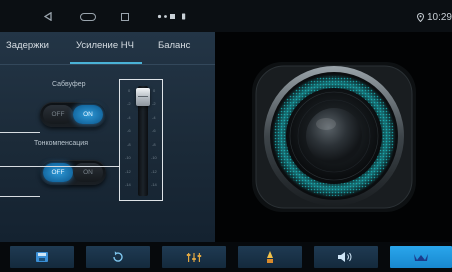  I want to click on bottom-toolbar, so click(226, 257).